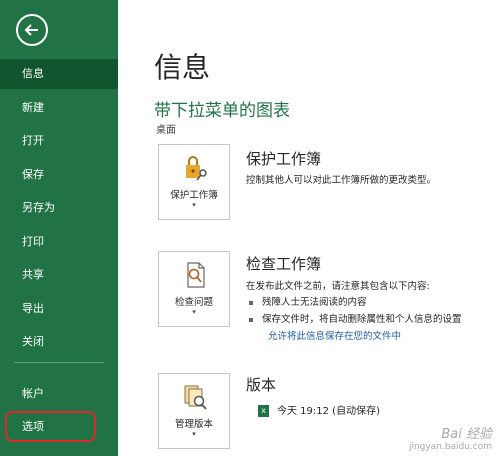 The width and height of the screenshot is (500, 456). Describe the element at coordinates (263, 411) in the screenshot. I see `excel-file-icon: x` at that location.